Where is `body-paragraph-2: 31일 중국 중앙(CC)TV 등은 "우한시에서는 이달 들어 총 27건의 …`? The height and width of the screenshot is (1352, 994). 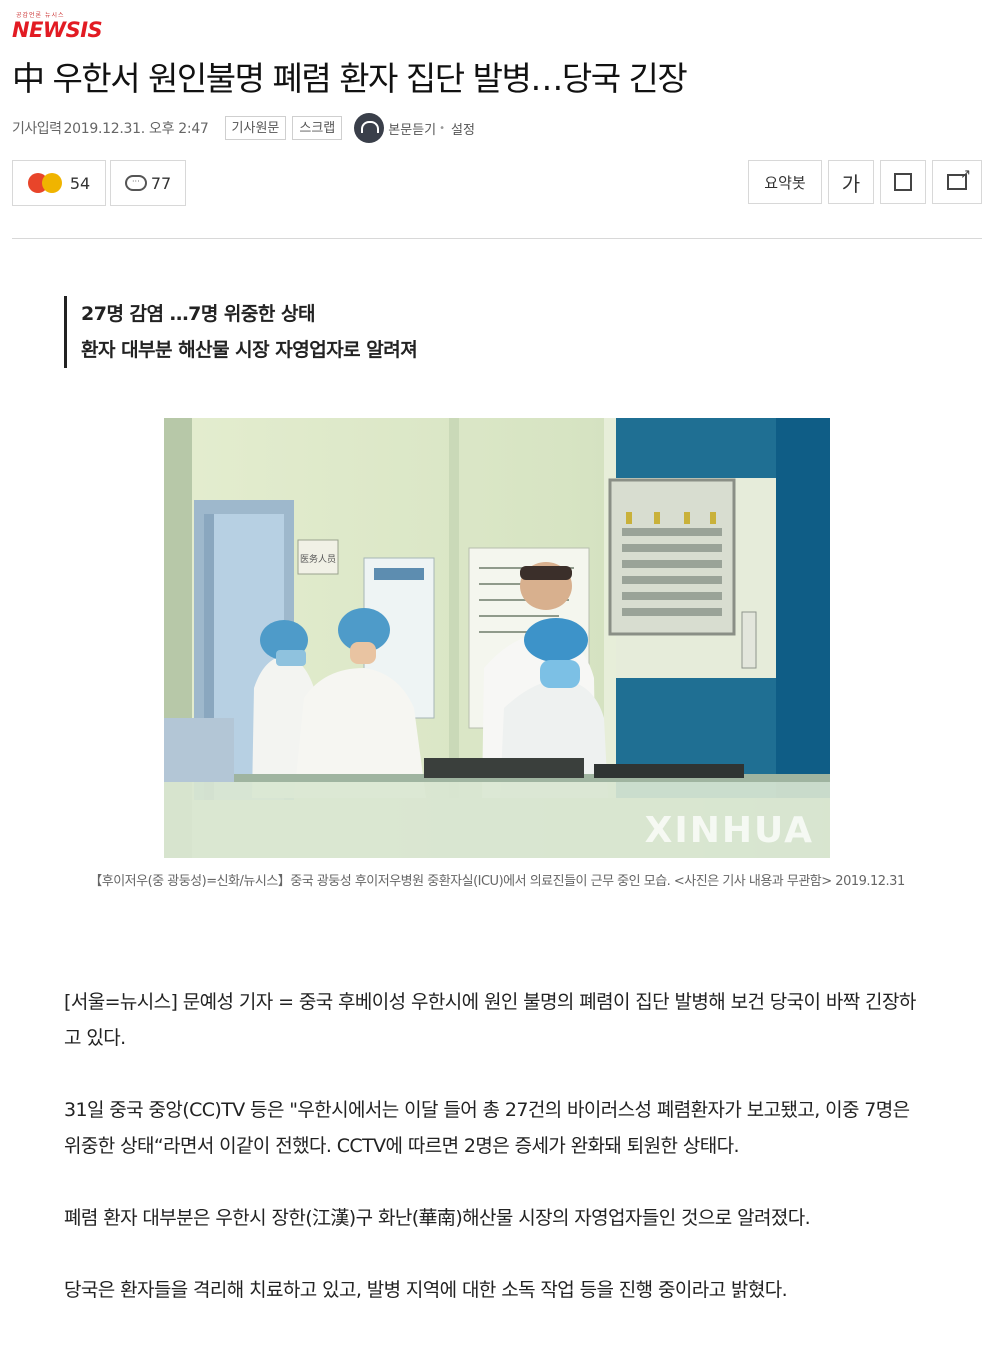 body-paragraph-2: 31일 중국 중앙(CC)TV 등은 "우한시에서는 이달 들어 총 27건의 … is located at coordinates (487, 1128).